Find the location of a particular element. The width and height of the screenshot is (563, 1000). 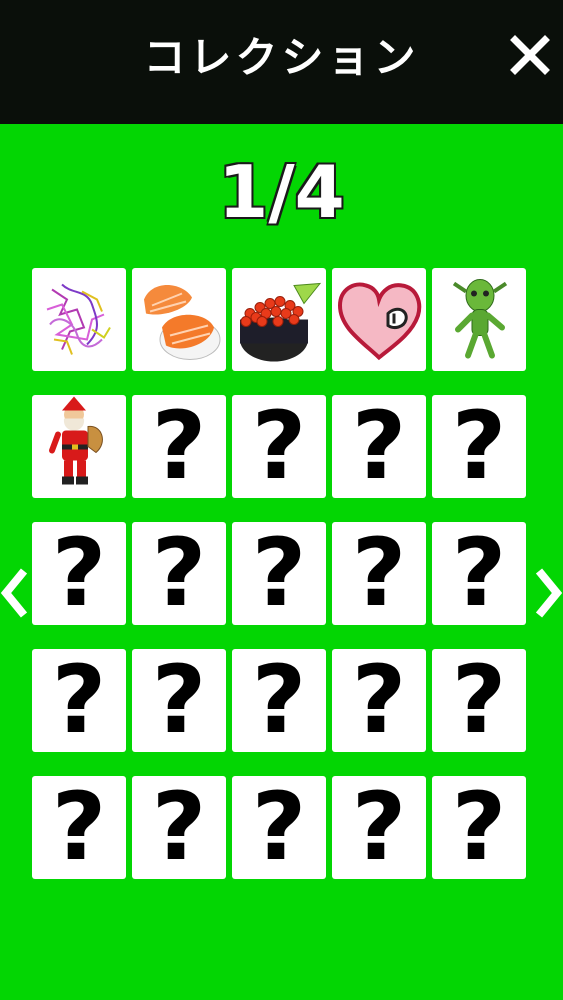

prev-page-button is located at coordinates (15, 593).